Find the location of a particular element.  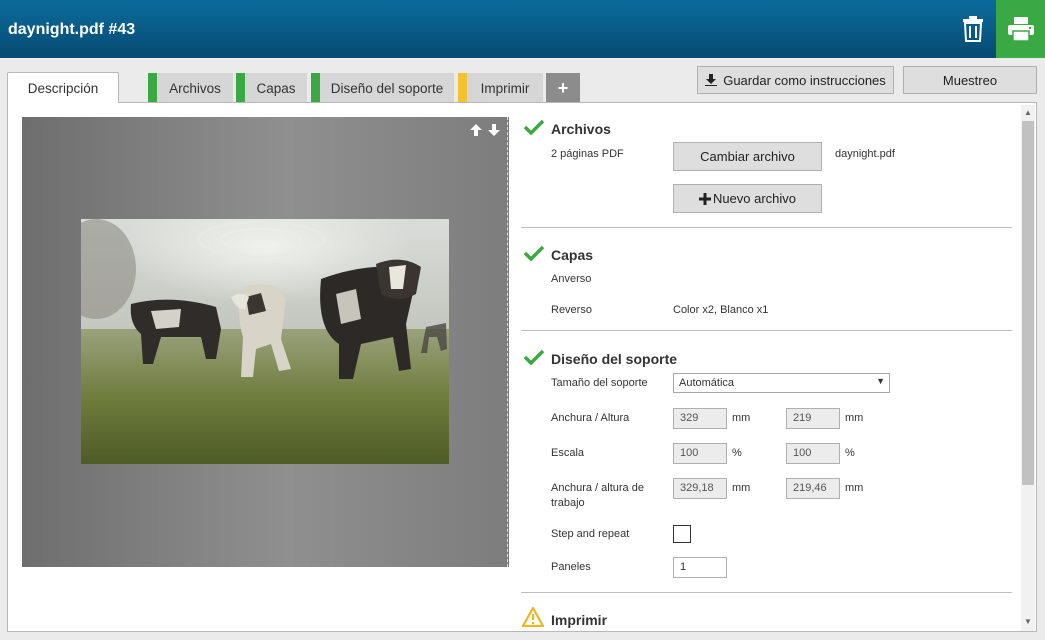

new-file-button: Nuevo archivo is located at coordinates (747, 198).